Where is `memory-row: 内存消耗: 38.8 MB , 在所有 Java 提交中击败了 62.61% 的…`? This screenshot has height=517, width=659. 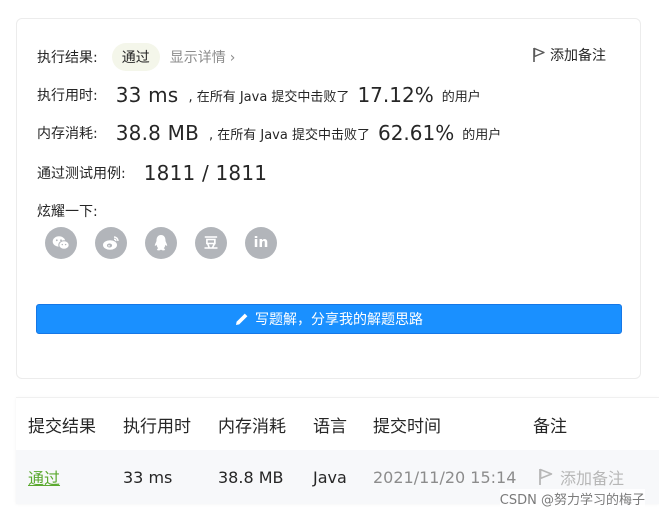
memory-row: 内存消耗: 38.8 MB , 在所有 Java 提交中击败了 62.61% 的… is located at coordinates (269, 133).